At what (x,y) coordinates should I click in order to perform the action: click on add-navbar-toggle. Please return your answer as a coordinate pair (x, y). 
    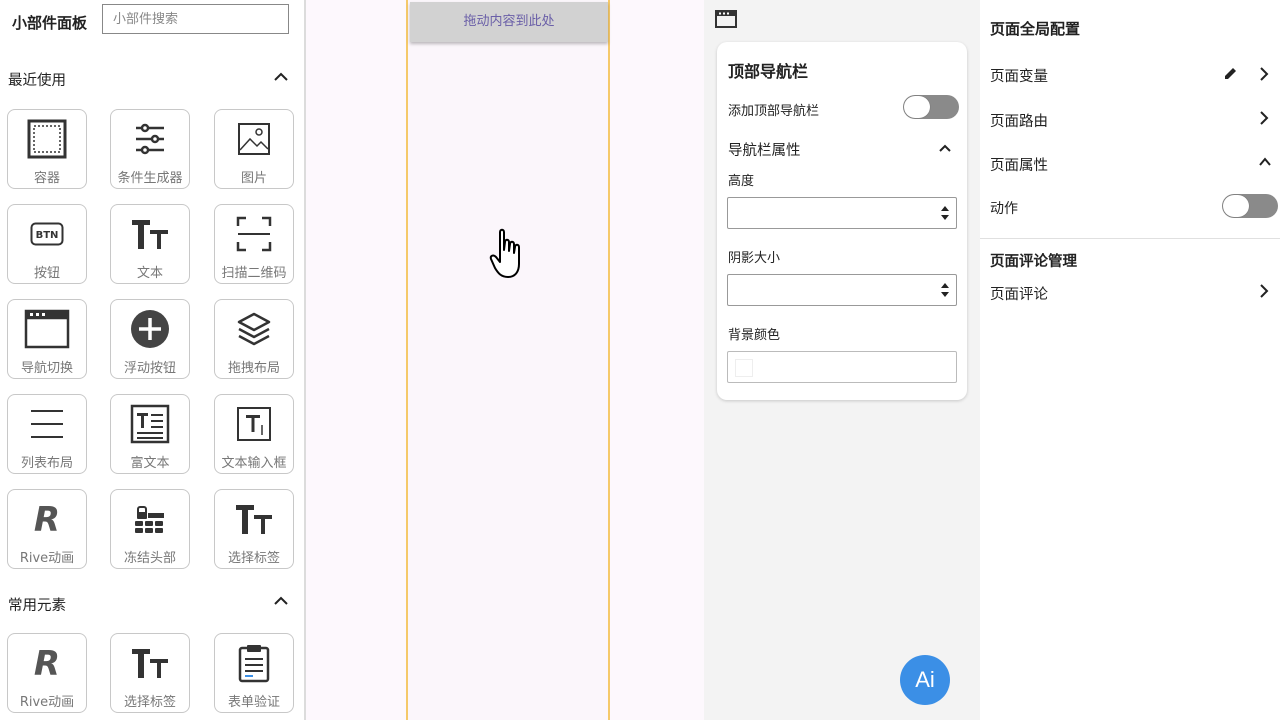
    Looking at the image, I should click on (931, 107).